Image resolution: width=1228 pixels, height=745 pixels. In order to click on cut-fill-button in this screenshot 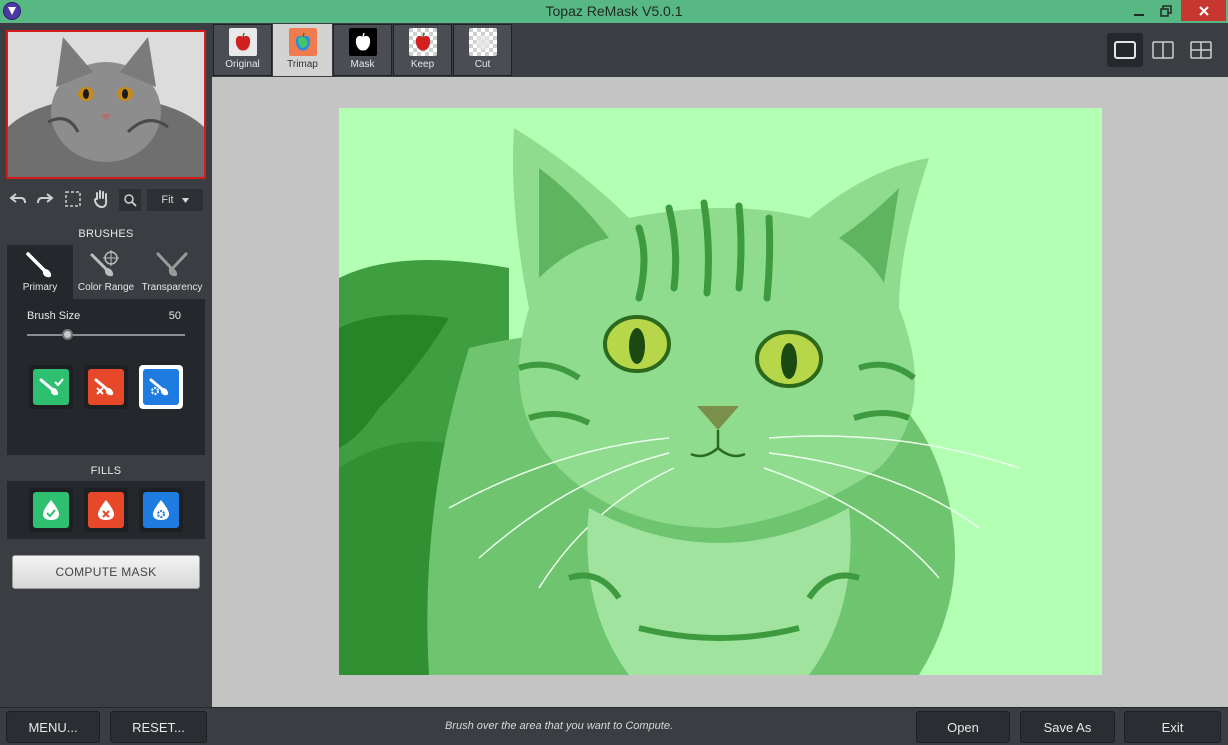, I will do `click(106, 510)`.